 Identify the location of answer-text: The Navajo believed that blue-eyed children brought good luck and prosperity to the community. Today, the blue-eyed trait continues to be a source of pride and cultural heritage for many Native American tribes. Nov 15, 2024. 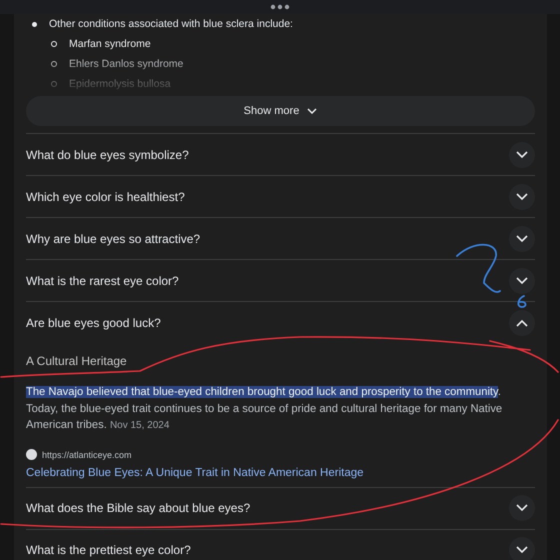
(265, 409).